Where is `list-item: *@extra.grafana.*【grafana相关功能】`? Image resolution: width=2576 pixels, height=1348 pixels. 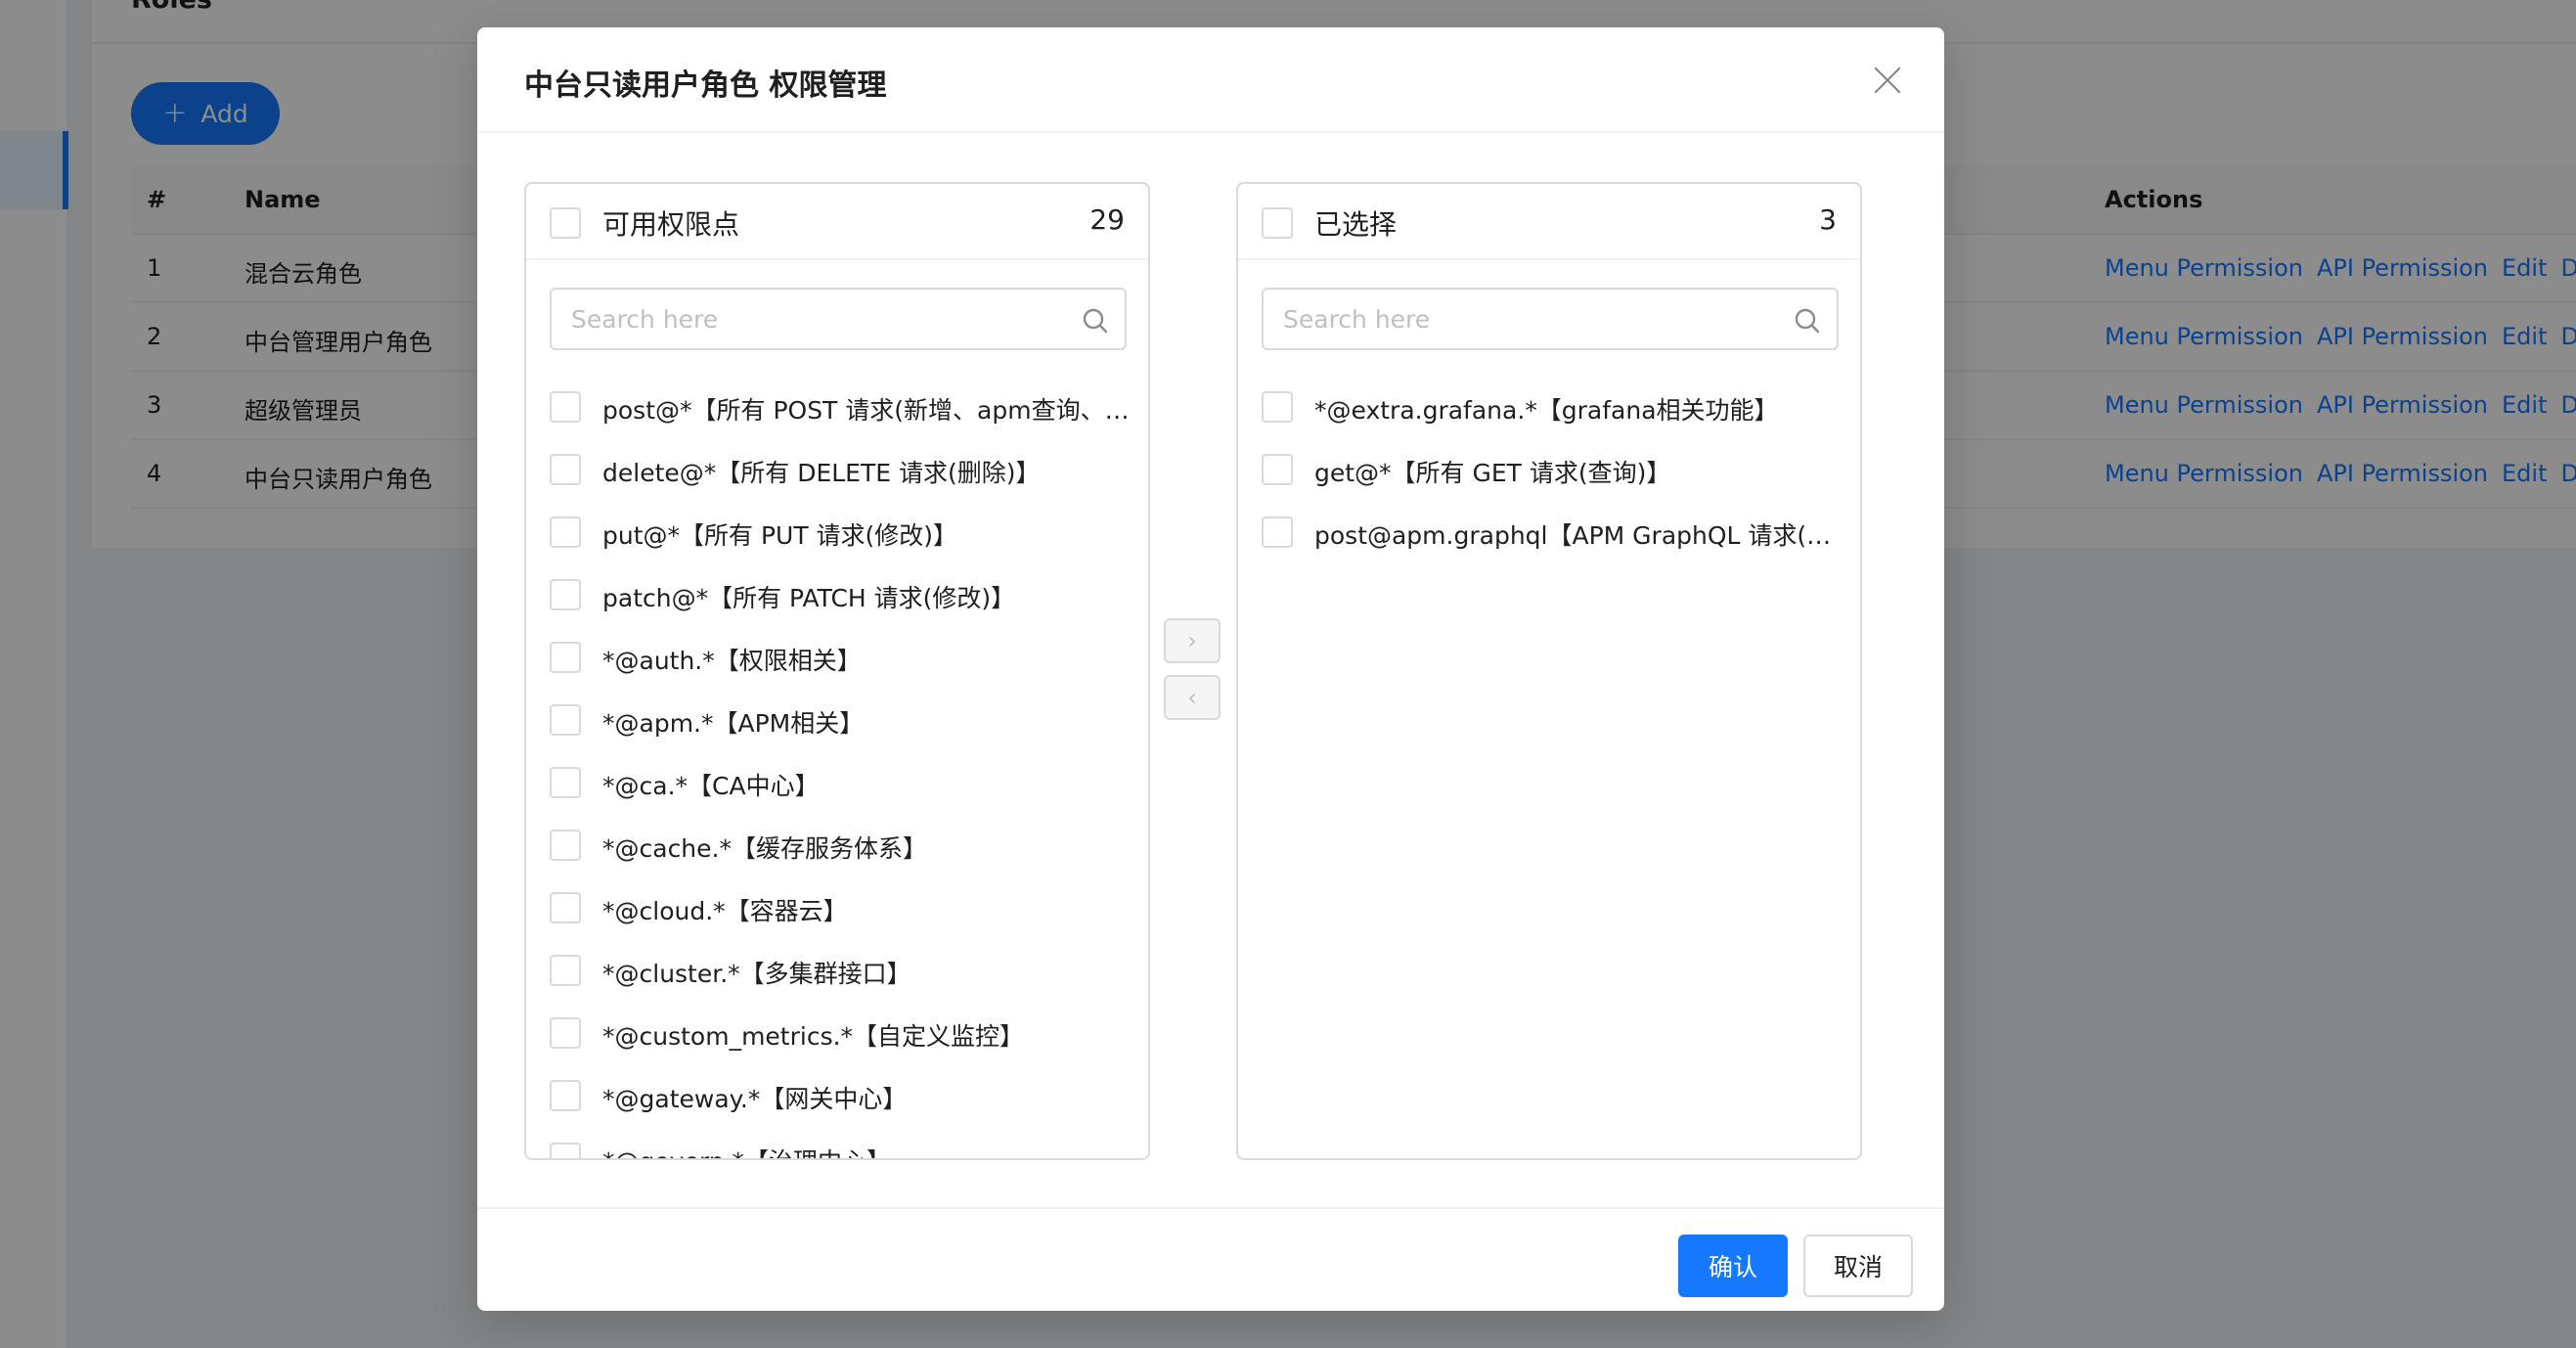
list-item: *@extra.grafana.*【grafana相关功能】 is located at coordinates (1549, 407).